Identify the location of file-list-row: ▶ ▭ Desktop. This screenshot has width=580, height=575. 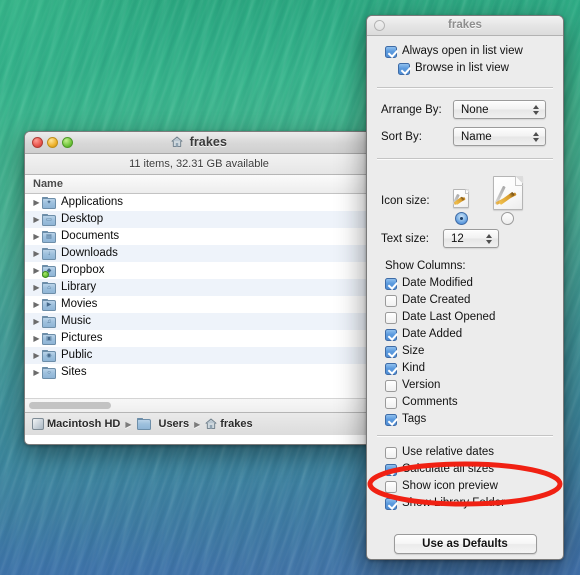
(199, 219).